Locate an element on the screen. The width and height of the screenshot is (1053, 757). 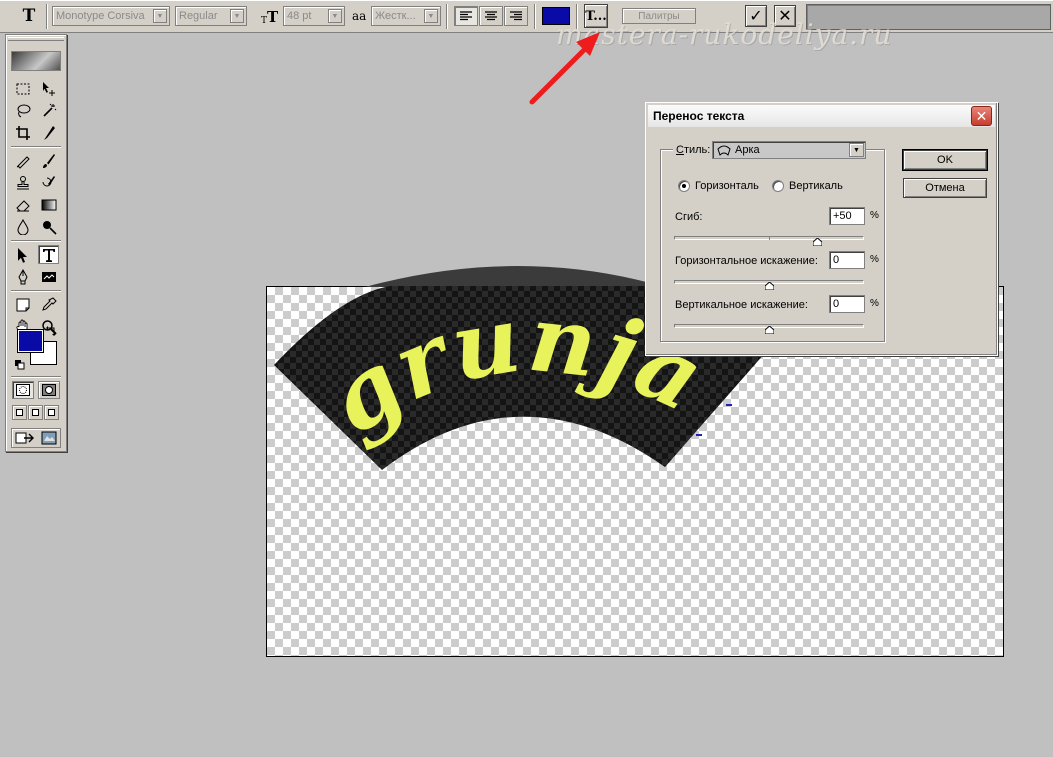
water-drop-icon is located at coordinates (22, 226).